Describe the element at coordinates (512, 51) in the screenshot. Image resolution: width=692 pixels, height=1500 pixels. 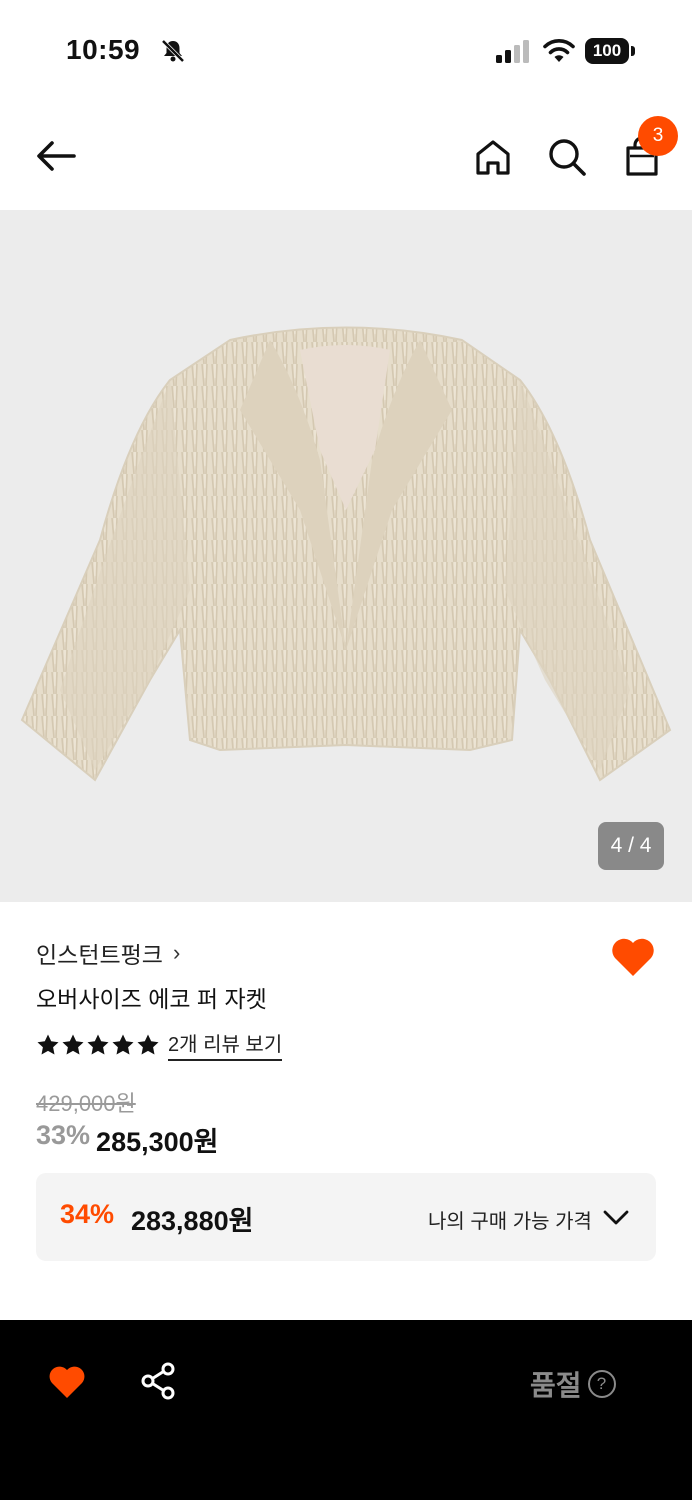
I see `cellular-signal-icon` at that location.